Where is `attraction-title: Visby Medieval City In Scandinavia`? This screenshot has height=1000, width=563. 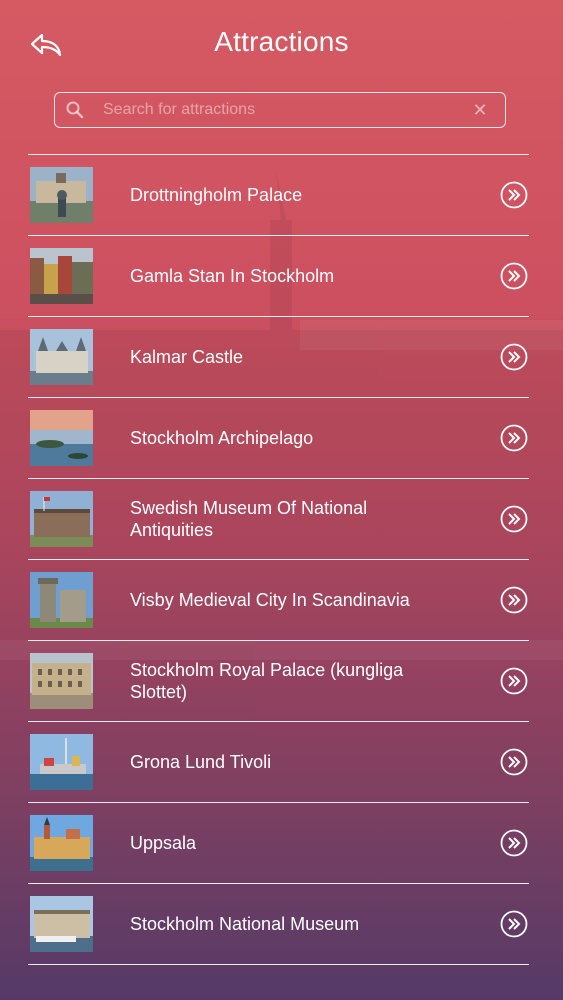
attraction-title: Visby Medieval City In Scandinavia is located at coordinates (270, 600).